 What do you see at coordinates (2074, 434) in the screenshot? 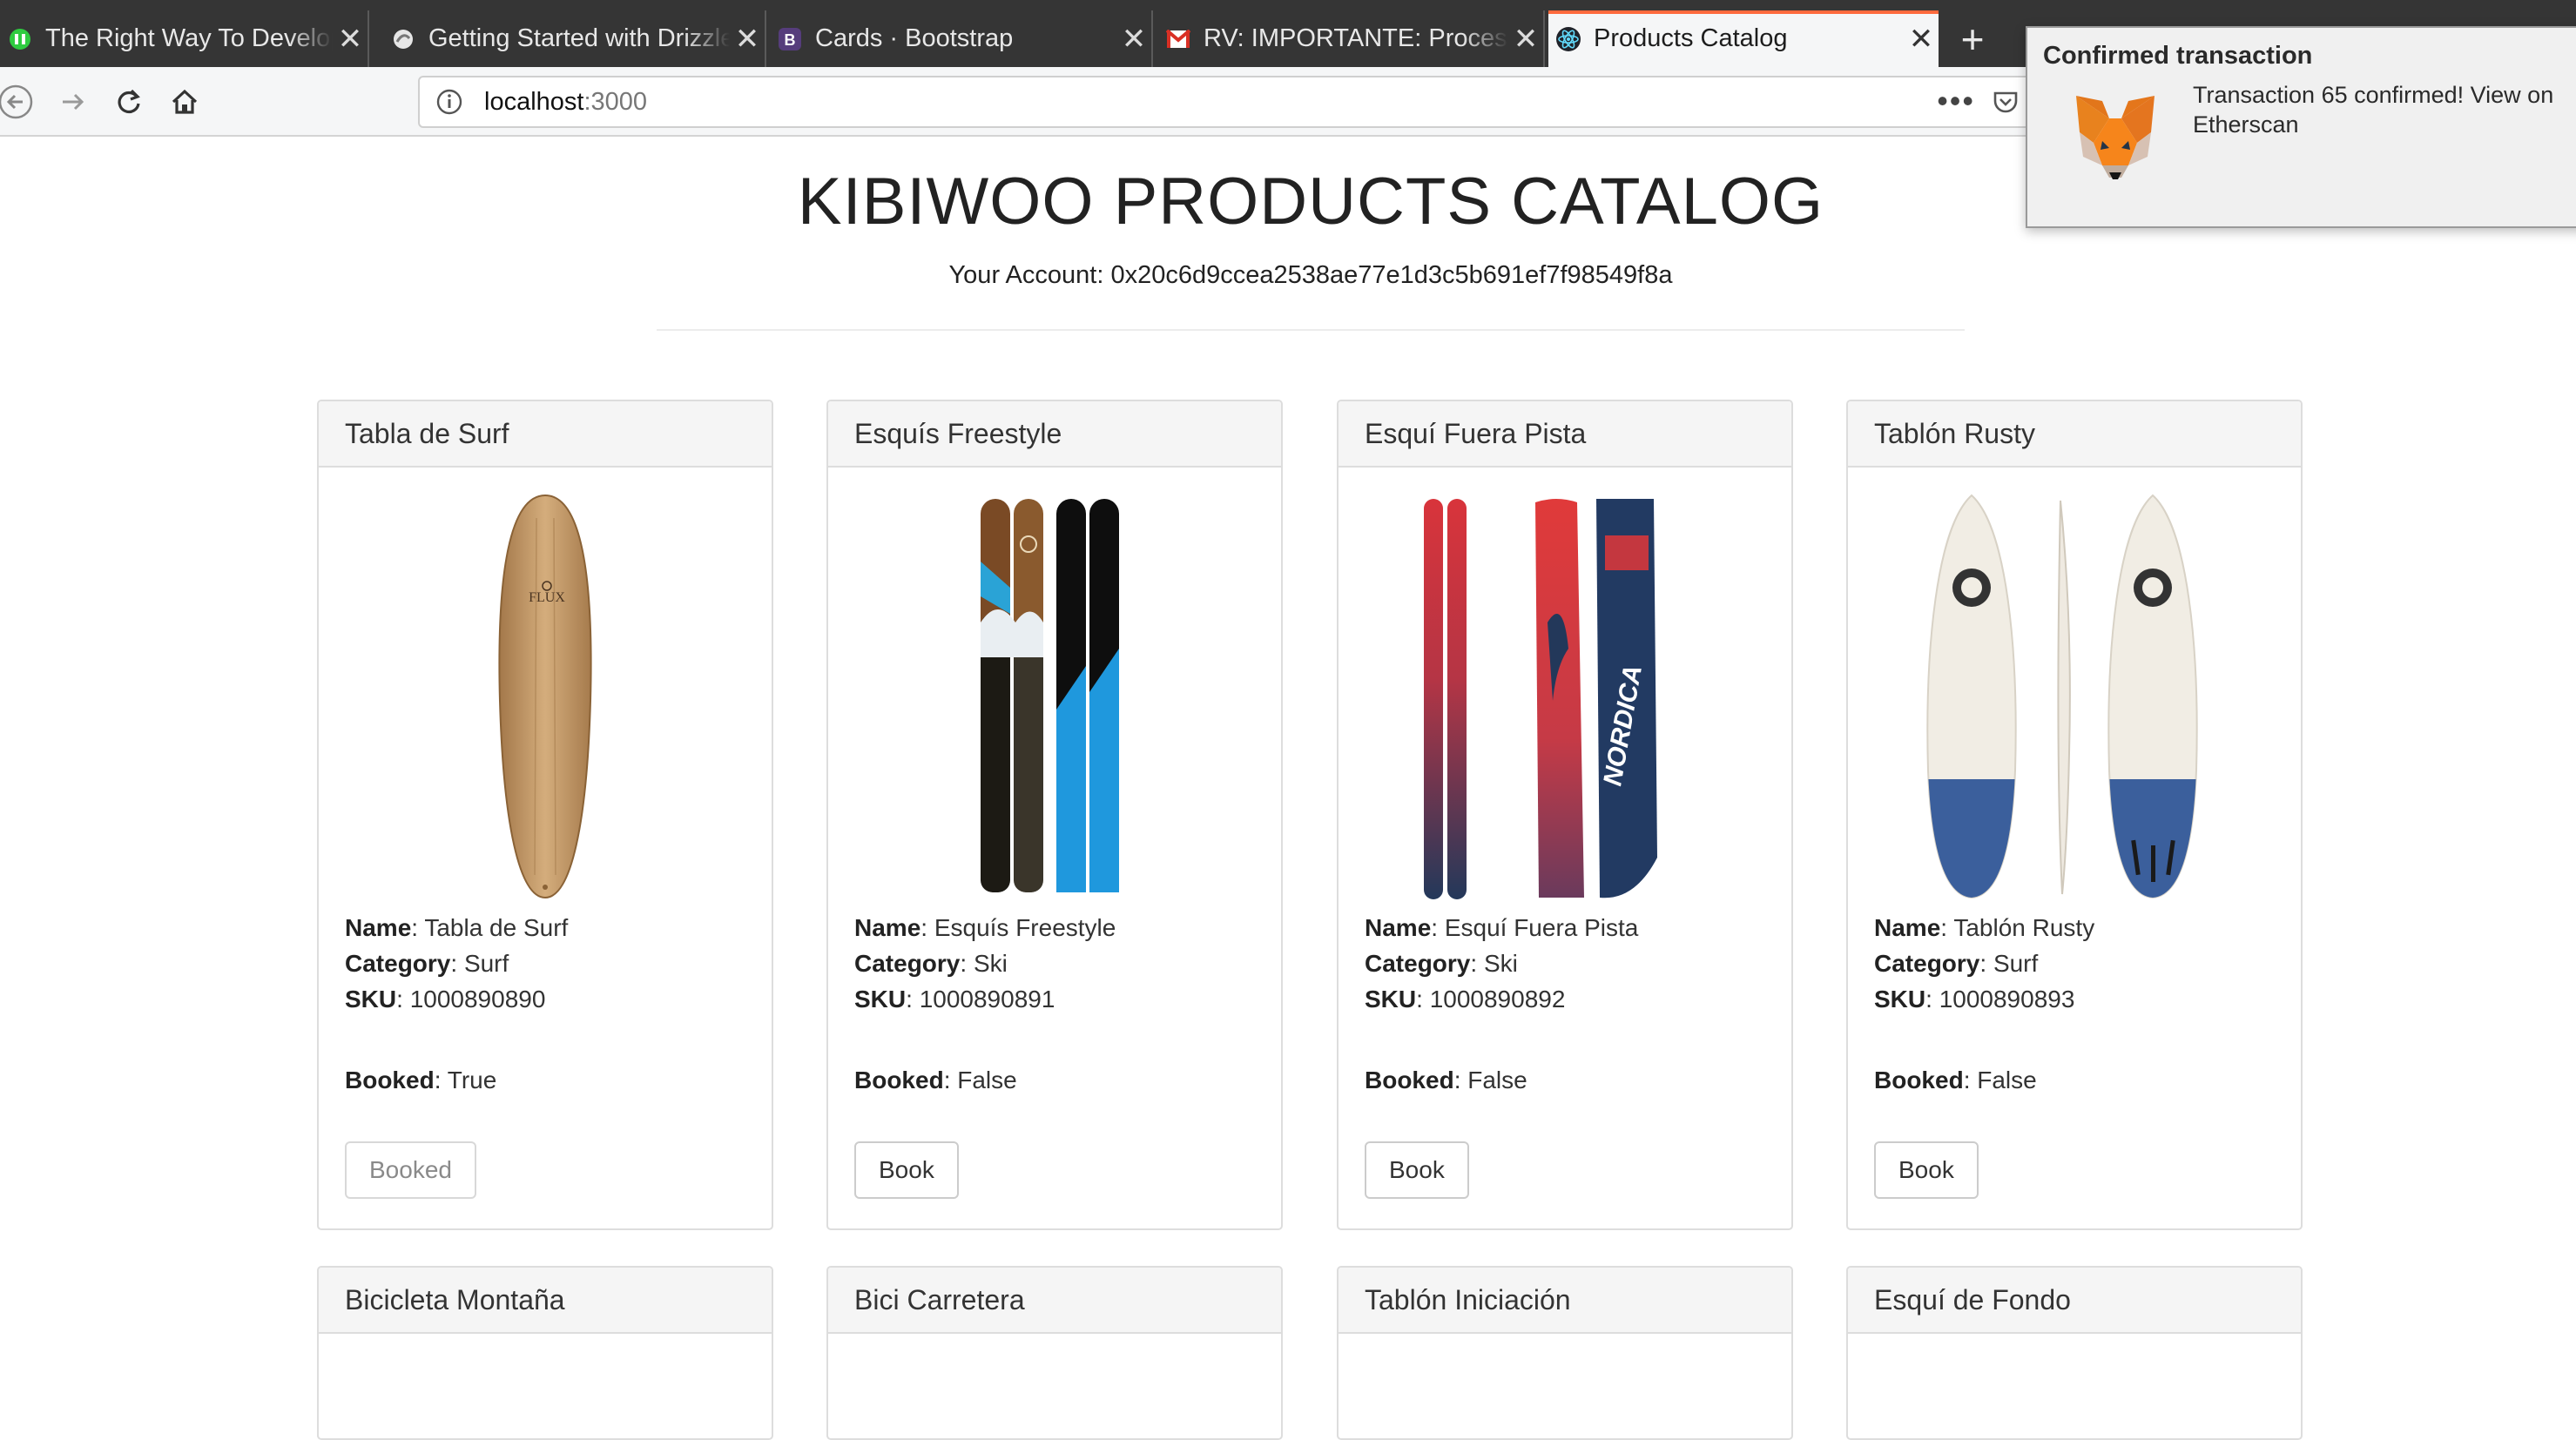
I see `card-header: Tablón Rusty` at bounding box center [2074, 434].